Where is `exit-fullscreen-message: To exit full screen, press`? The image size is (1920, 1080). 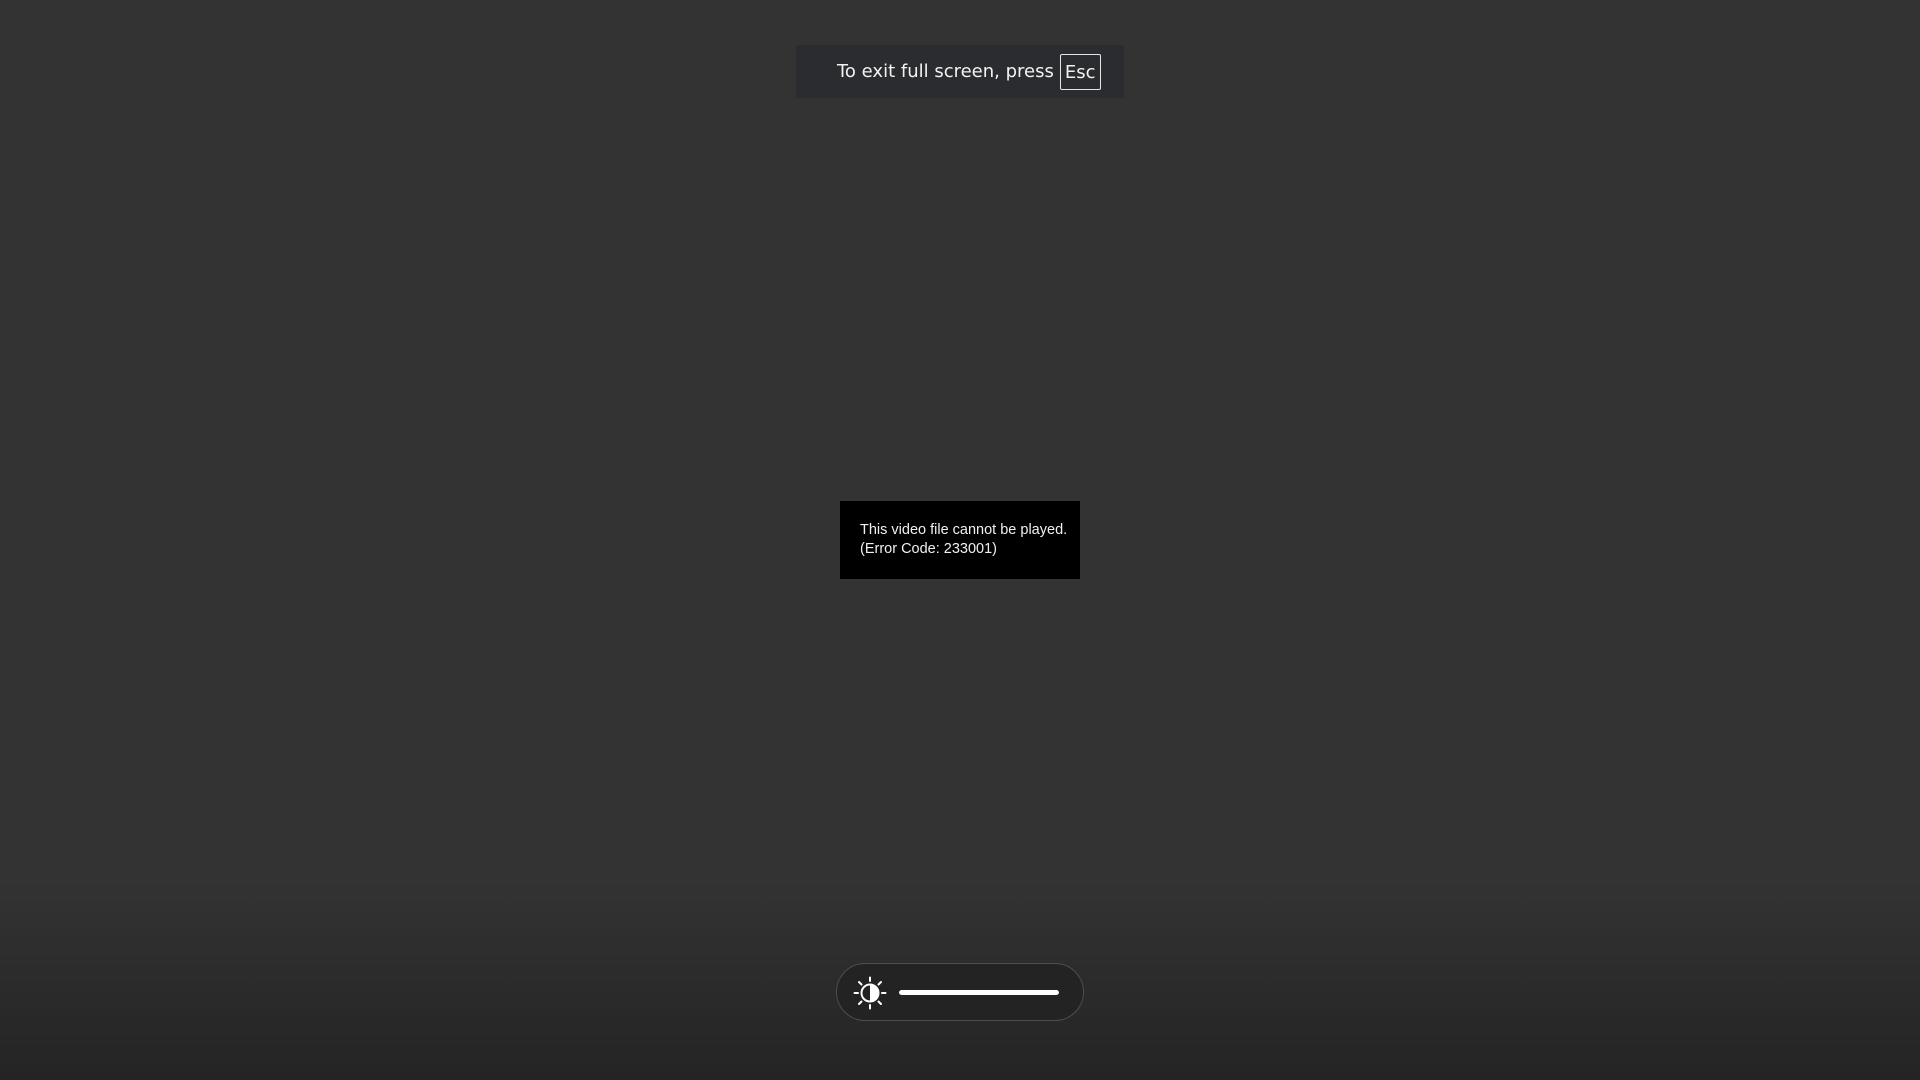
exit-fullscreen-message: To exit full screen, press is located at coordinates (945, 71).